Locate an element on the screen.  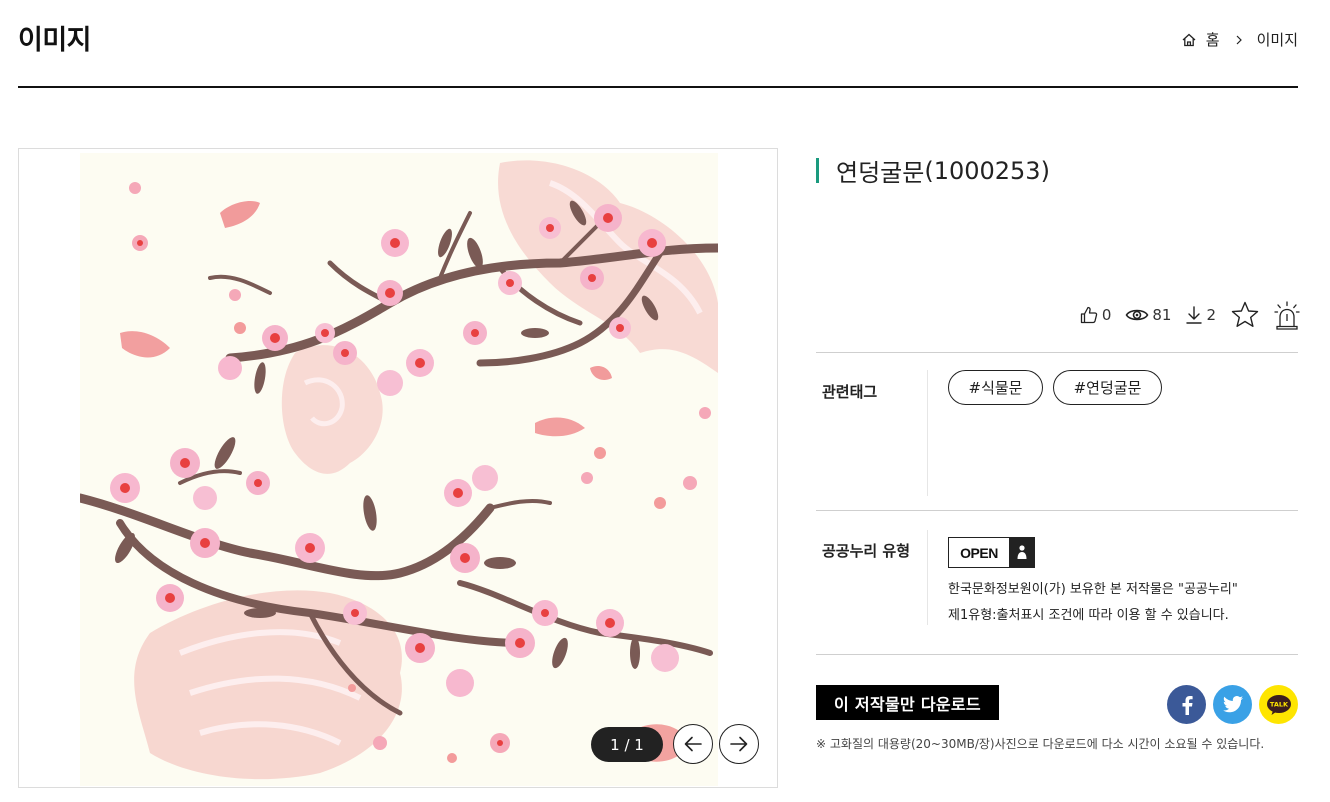
license-badge-text: OPEN is located at coordinates (979, 552).